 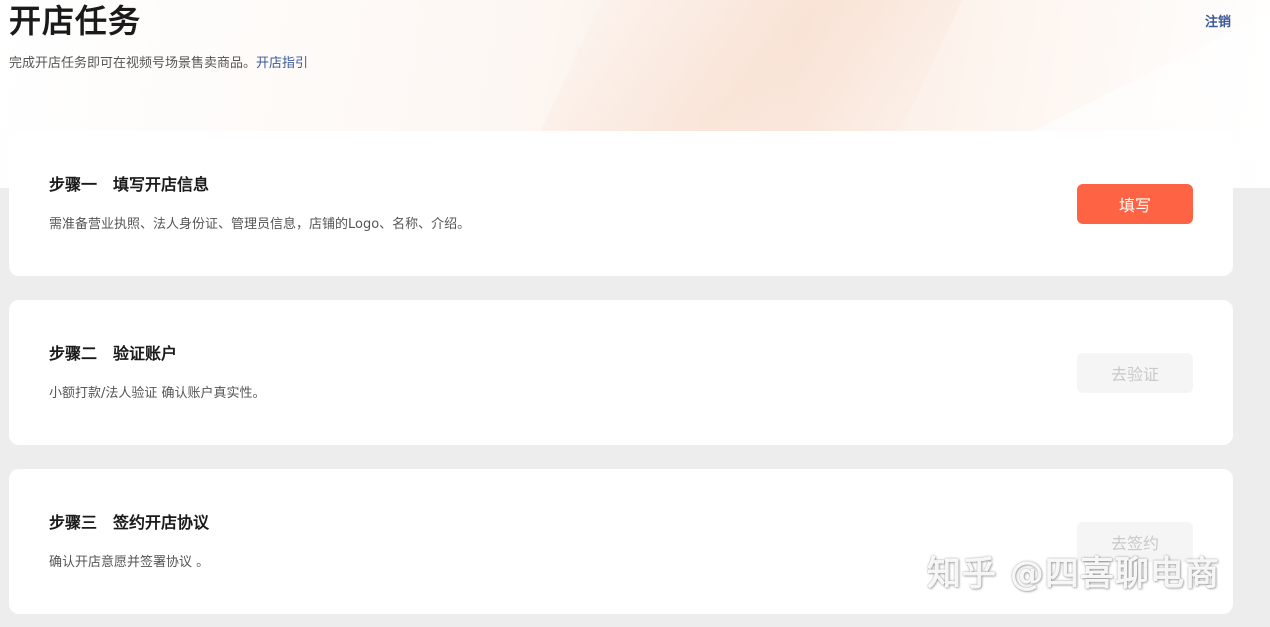 What do you see at coordinates (73, 353) in the screenshot?
I see `step-number-label: 步骤二` at bounding box center [73, 353].